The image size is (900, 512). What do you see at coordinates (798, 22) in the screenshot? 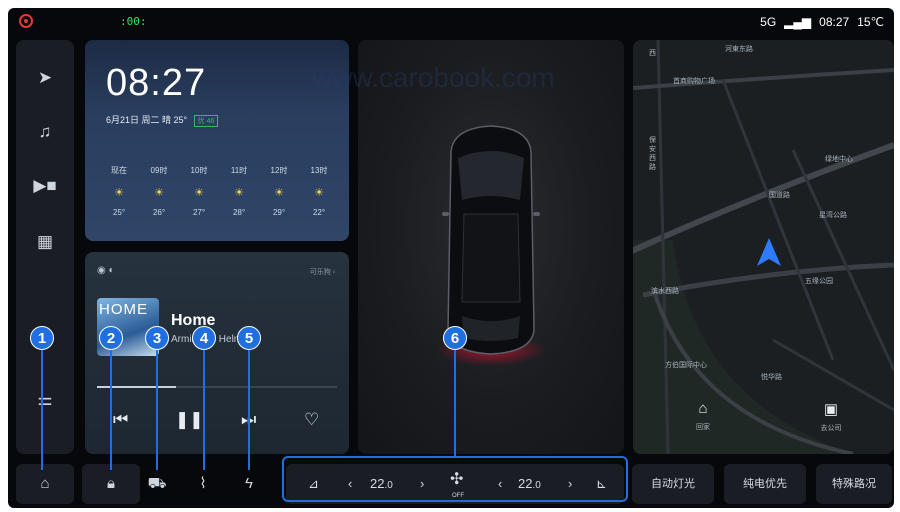
I see `signal-icon: ▂▄▆` at bounding box center [798, 22].